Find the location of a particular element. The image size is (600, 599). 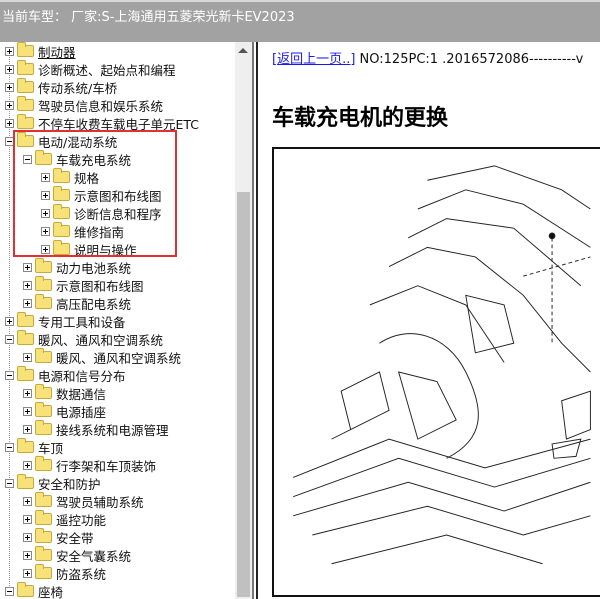

tree-item: 驾驶员辅助系统 is located at coordinates (83, 501).